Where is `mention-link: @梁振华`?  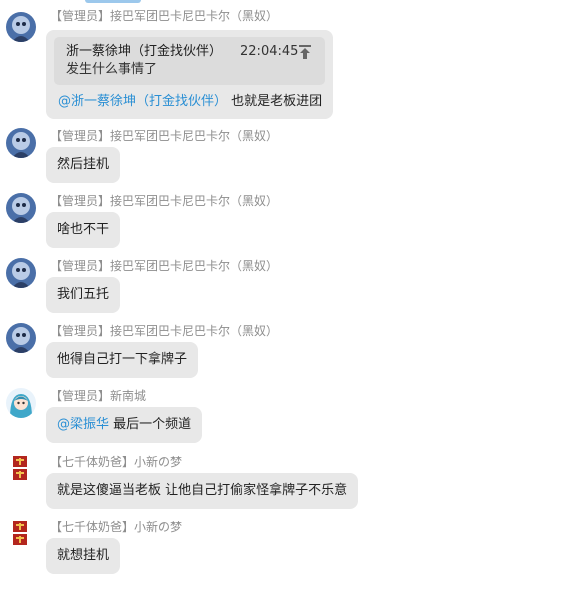
mention-link: @梁振华 is located at coordinates (83, 424).